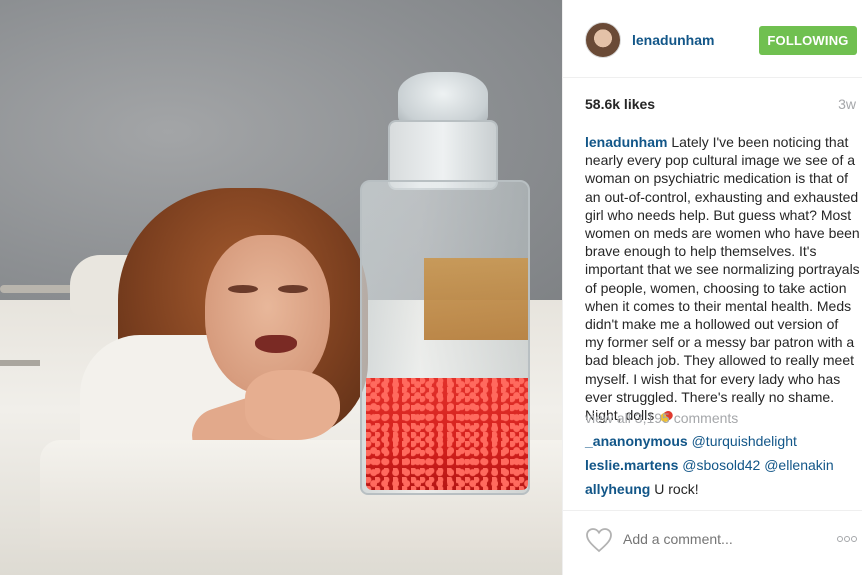 The image size is (862, 575). Describe the element at coordinates (757, 465) in the screenshot. I see `comment-text: @sbosold42 @ellenakin` at that location.